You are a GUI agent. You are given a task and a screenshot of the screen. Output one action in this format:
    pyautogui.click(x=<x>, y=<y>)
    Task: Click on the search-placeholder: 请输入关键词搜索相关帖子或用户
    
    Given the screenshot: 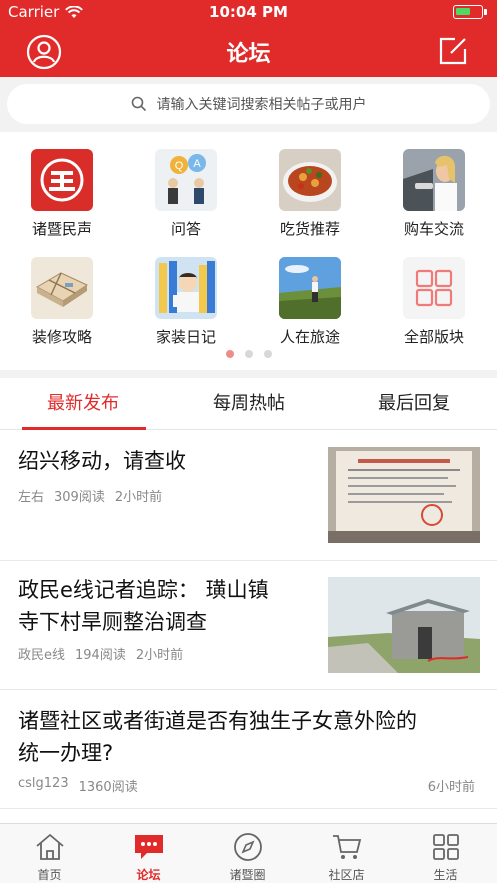 What is the action you would take?
    pyautogui.click(x=261, y=105)
    